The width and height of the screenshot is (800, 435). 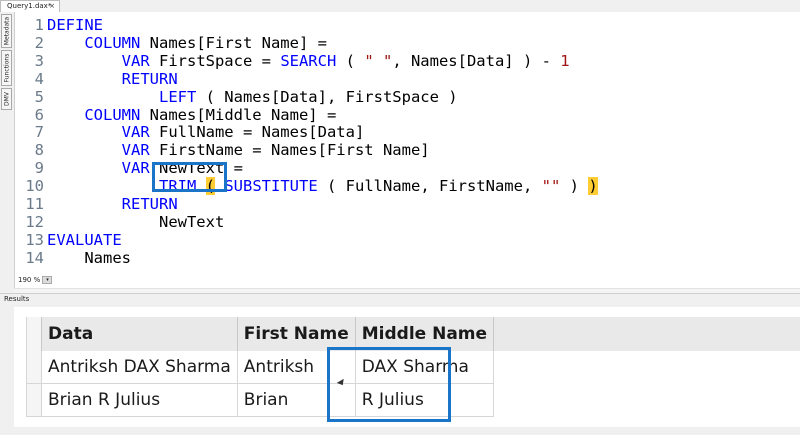 What do you see at coordinates (139, 400) in the screenshot?
I see `table-cell: Brian R Julius` at bounding box center [139, 400].